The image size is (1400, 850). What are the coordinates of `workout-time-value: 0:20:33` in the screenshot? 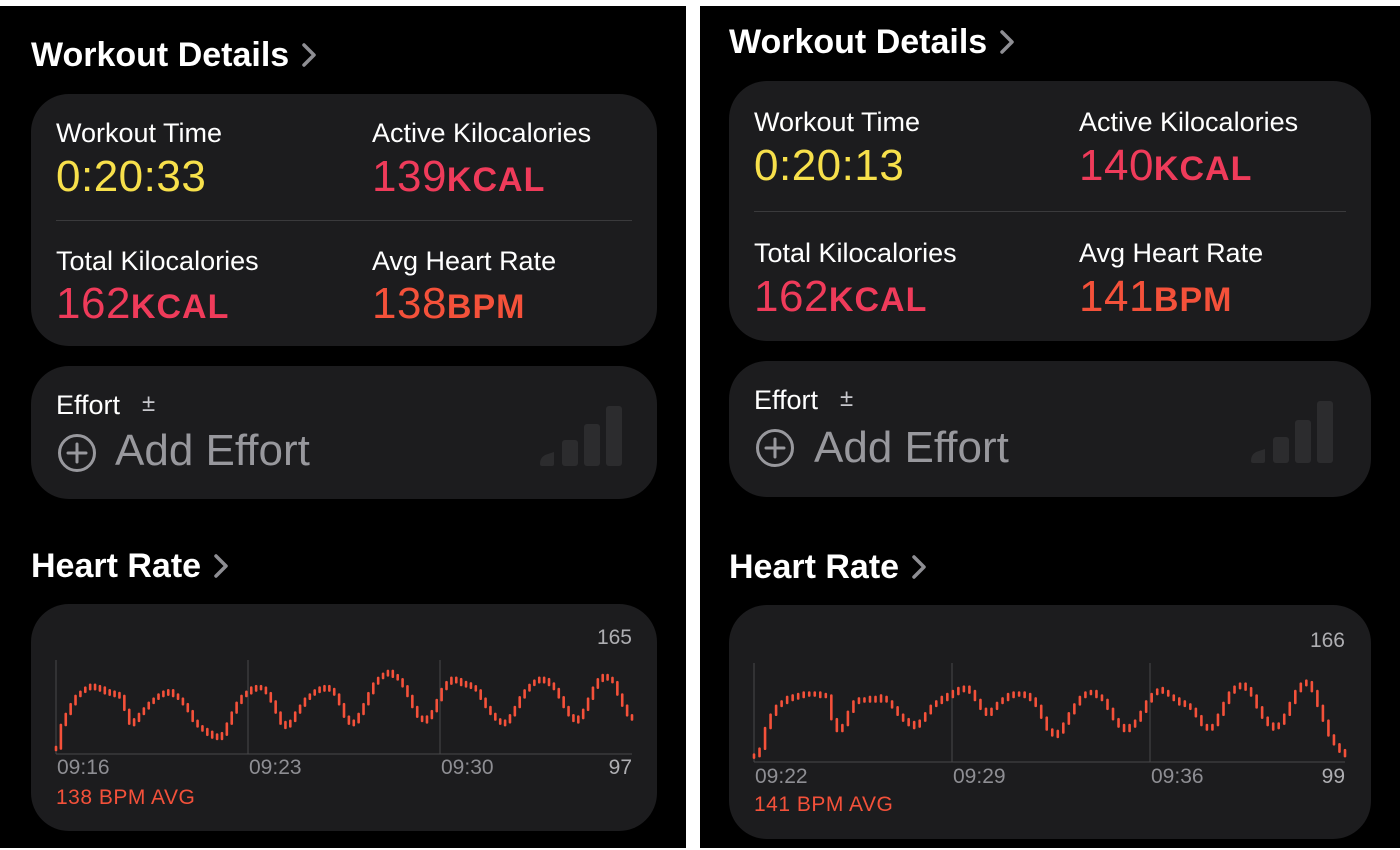 It's located at (131, 176).